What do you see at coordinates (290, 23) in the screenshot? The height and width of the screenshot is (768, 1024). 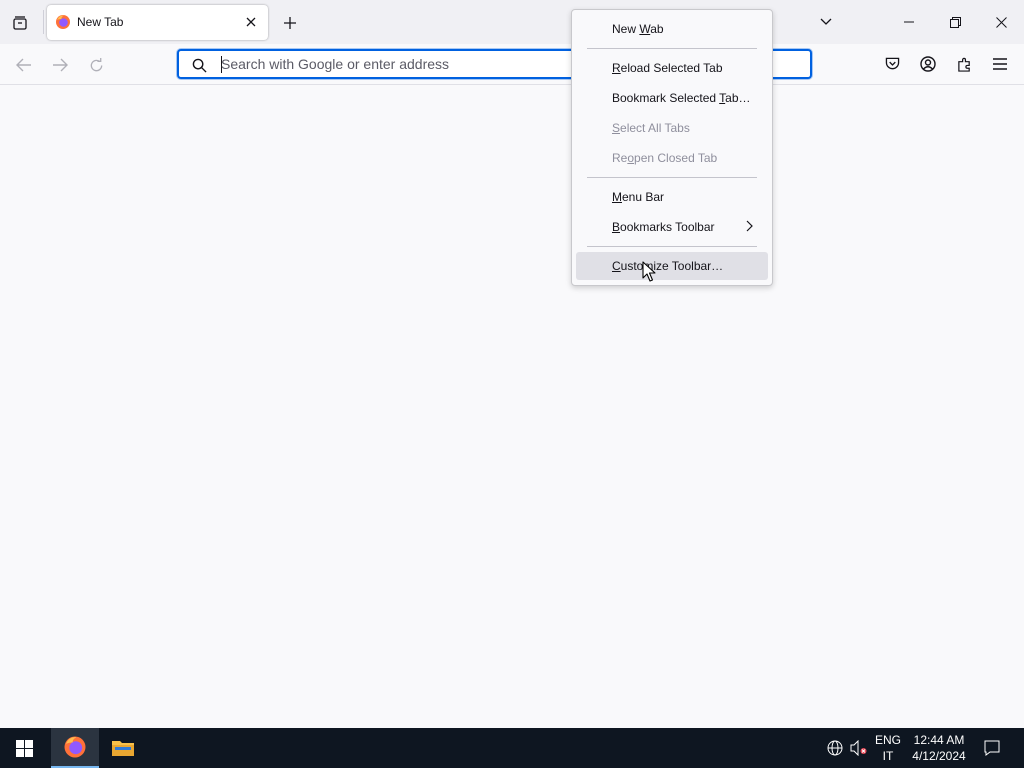 I see `new-tab-plus-icon` at bounding box center [290, 23].